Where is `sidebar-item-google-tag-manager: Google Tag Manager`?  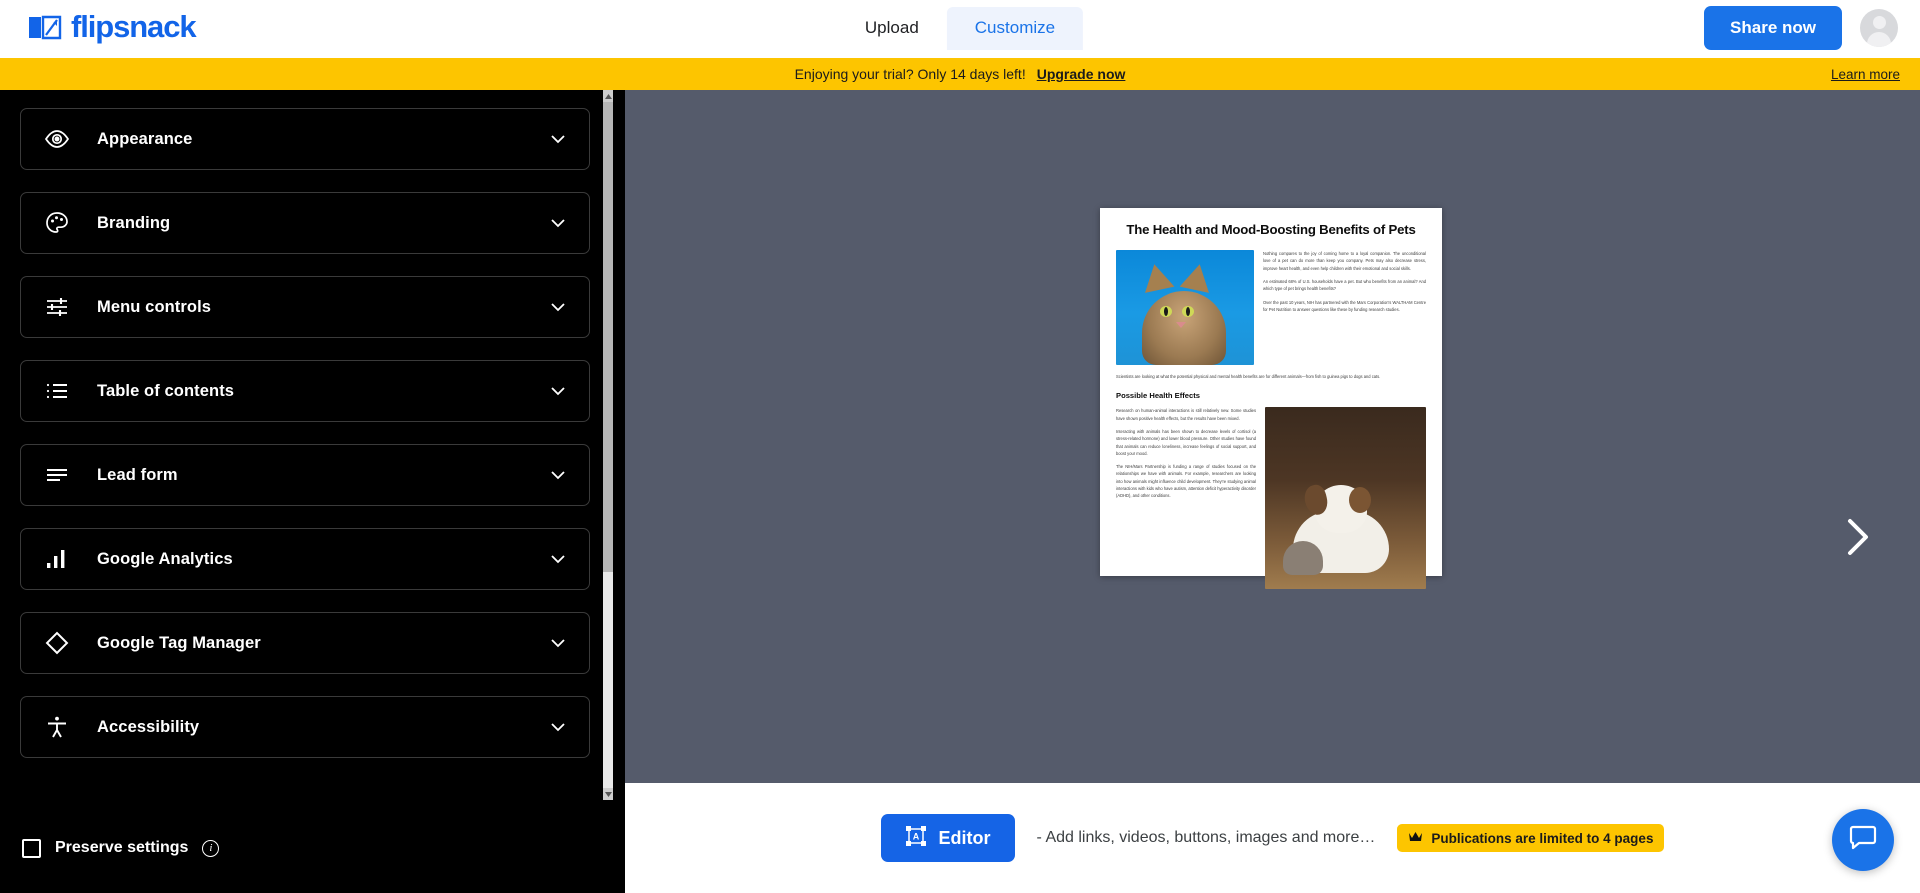 sidebar-item-google-tag-manager: Google Tag Manager is located at coordinates (305, 643).